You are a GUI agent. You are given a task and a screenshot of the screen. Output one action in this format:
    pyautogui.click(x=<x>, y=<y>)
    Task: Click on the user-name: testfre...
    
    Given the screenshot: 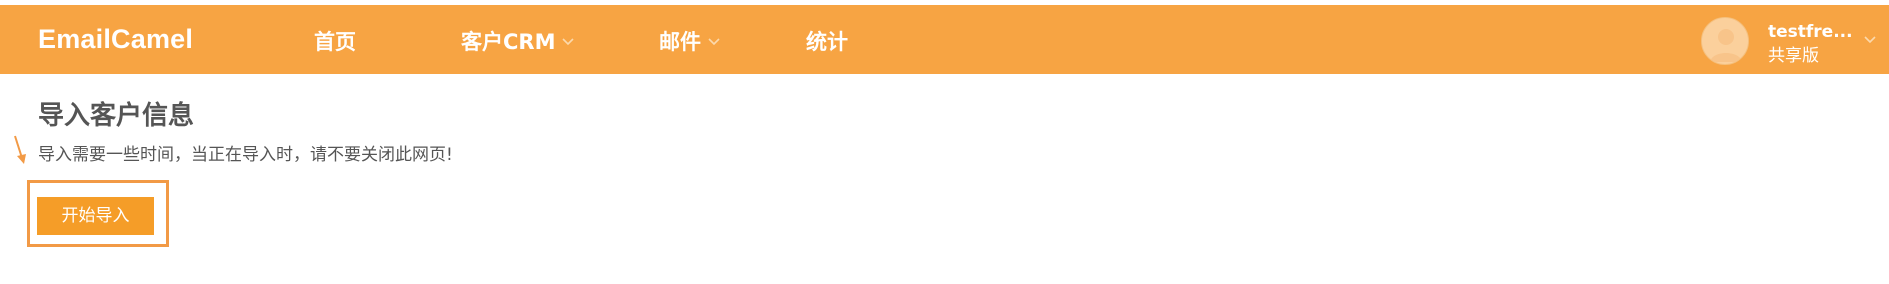 What is the action you would take?
    pyautogui.click(x=1810, y=32)
    